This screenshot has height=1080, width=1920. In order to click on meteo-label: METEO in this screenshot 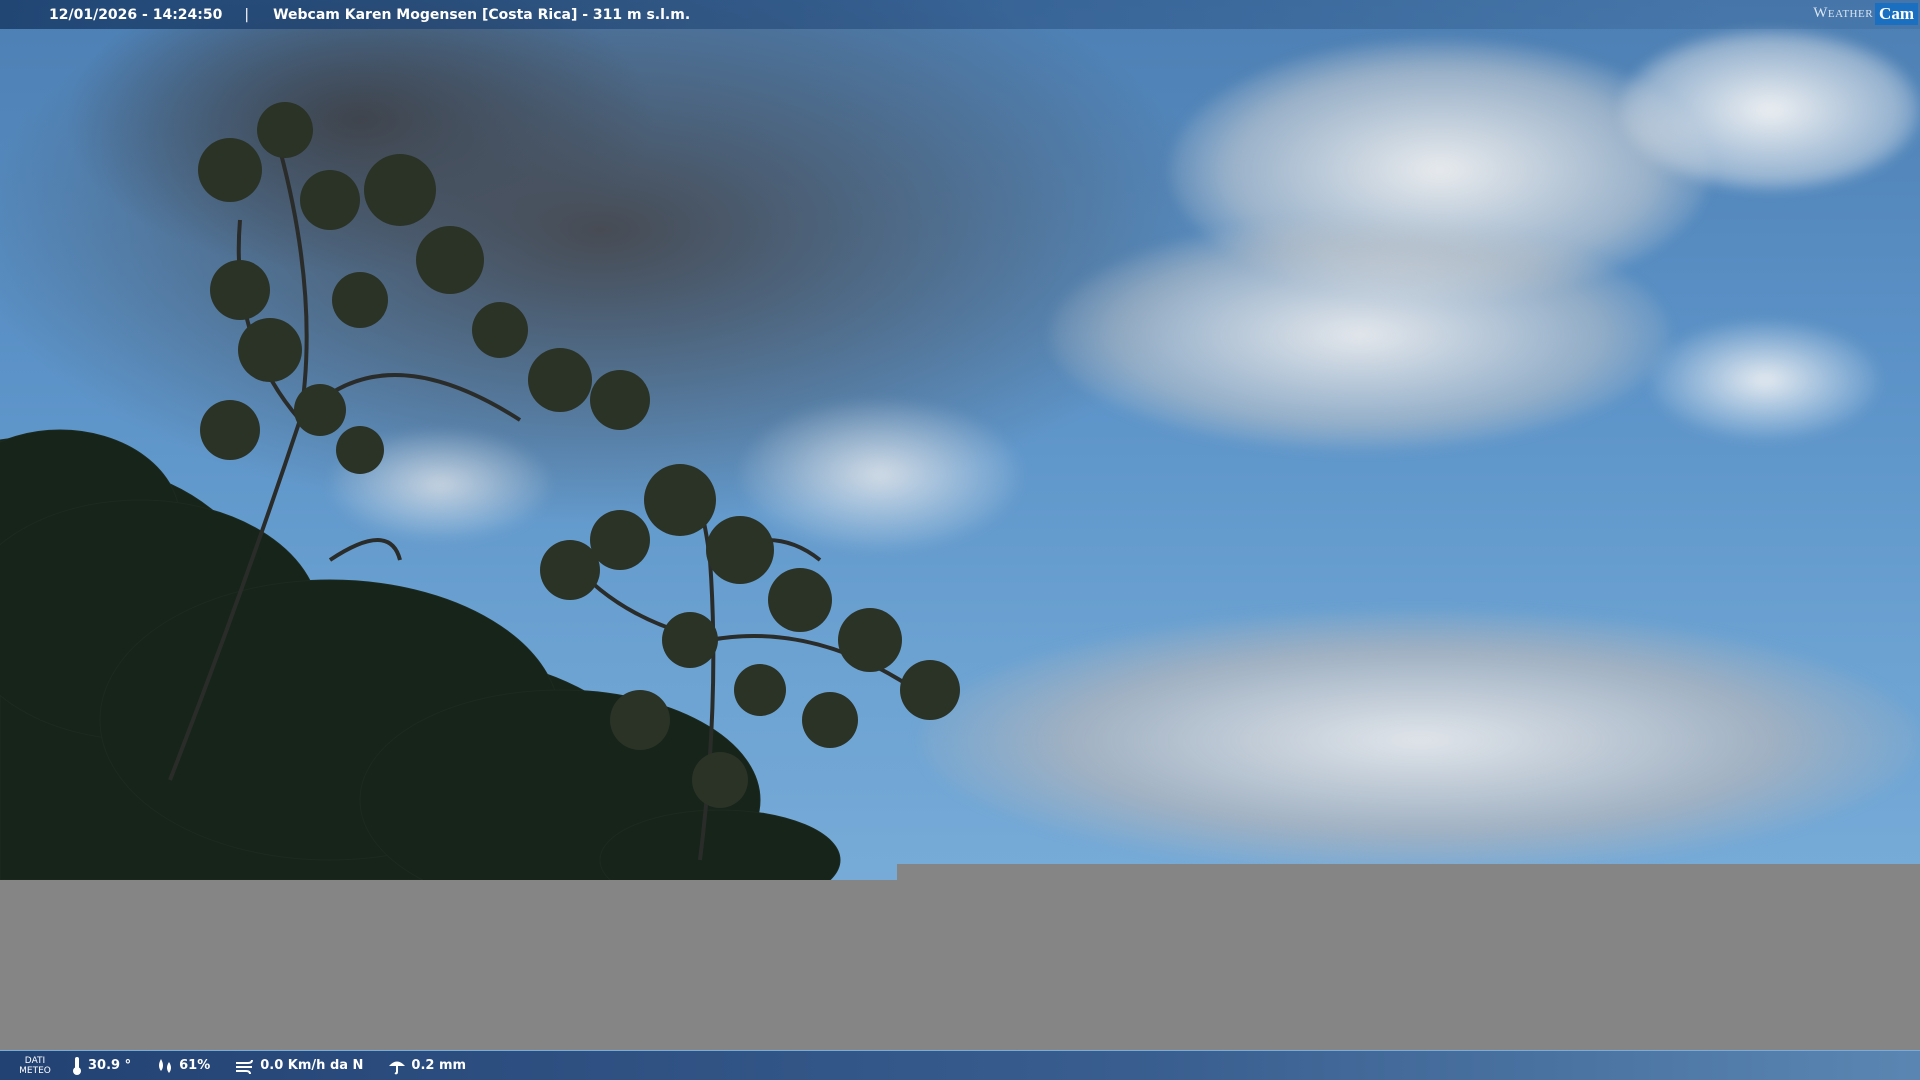, I will do `click(35, 1070)`.